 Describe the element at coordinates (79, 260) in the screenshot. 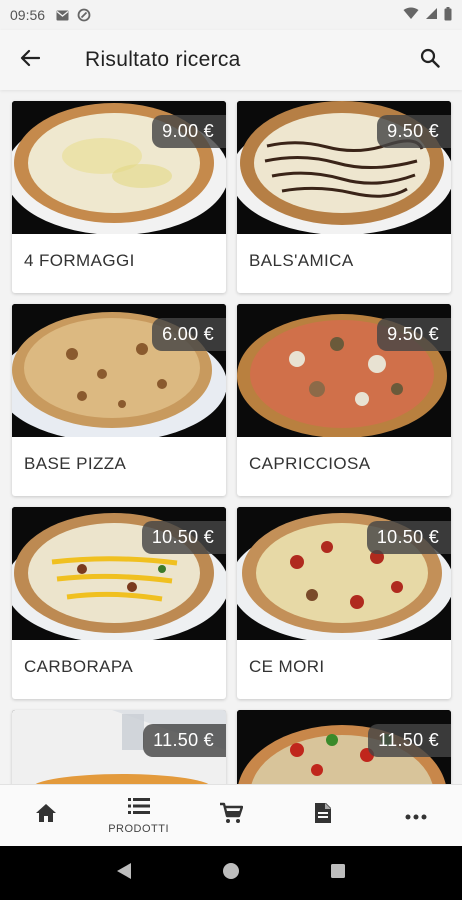

I see `product-name: 4 FORMAGGI` at that location.